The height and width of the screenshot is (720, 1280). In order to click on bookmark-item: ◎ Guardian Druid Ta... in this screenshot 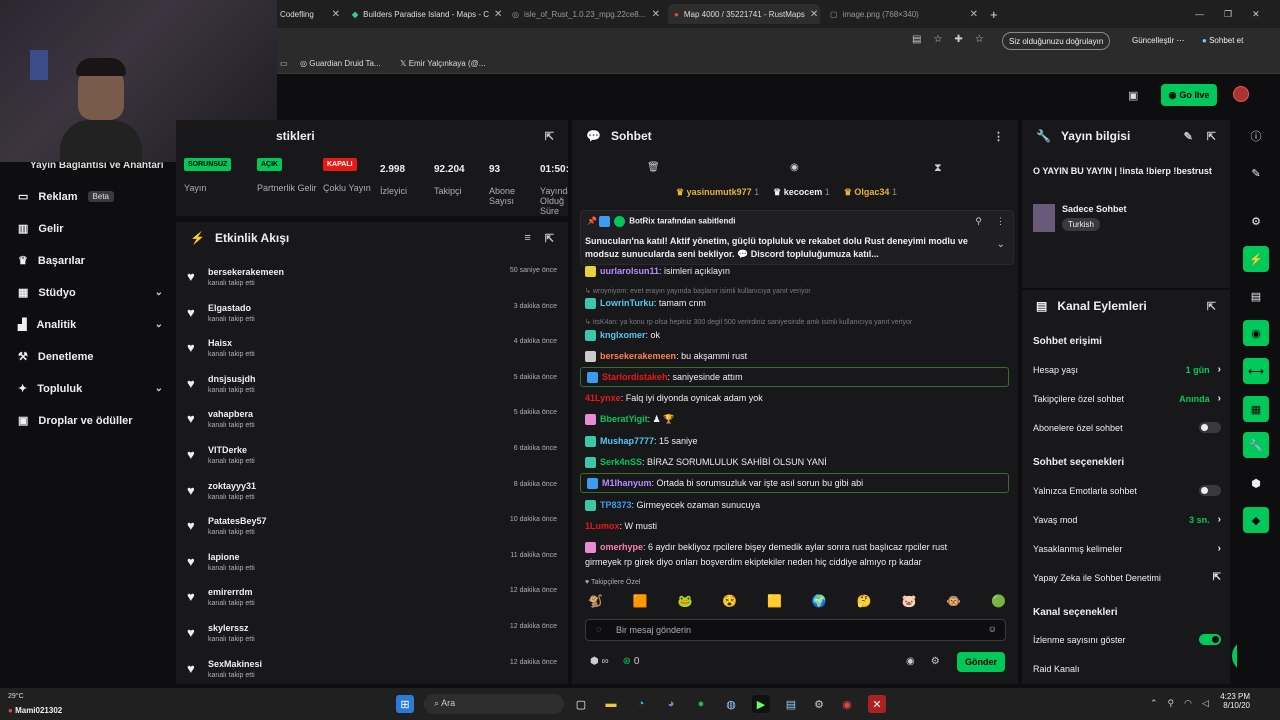, I will do `click(340, 63)`.